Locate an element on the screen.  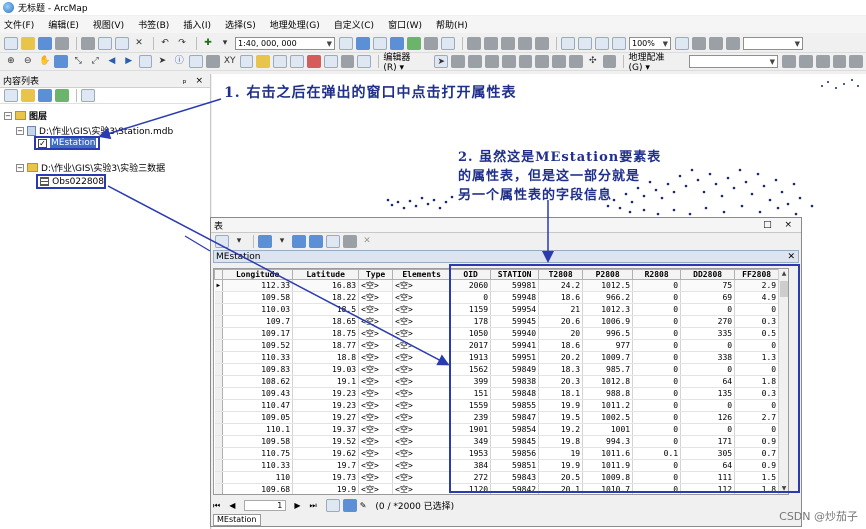
window-controls-icon: □ × is located at coordinates (780, 225).